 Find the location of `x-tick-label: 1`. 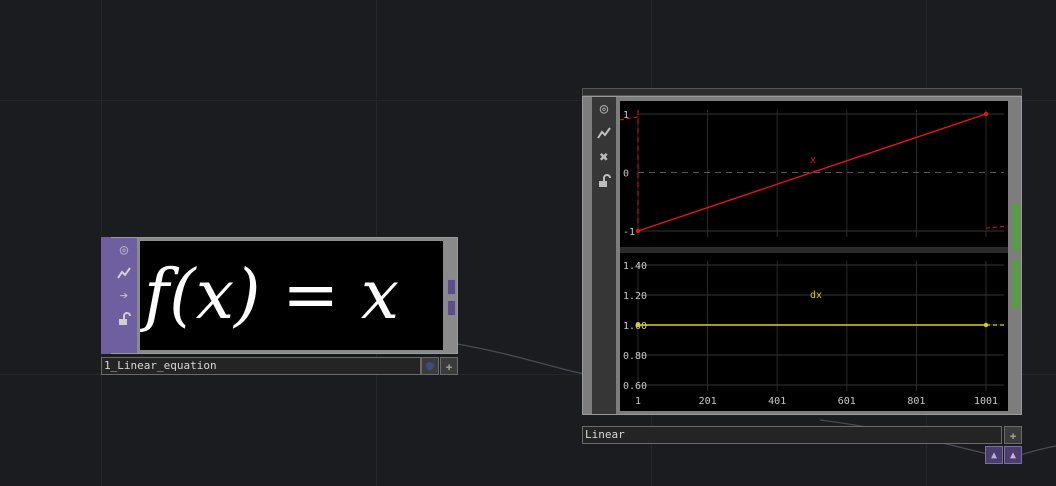

x-tick-label: 1 is located at coordinates (638, 401).